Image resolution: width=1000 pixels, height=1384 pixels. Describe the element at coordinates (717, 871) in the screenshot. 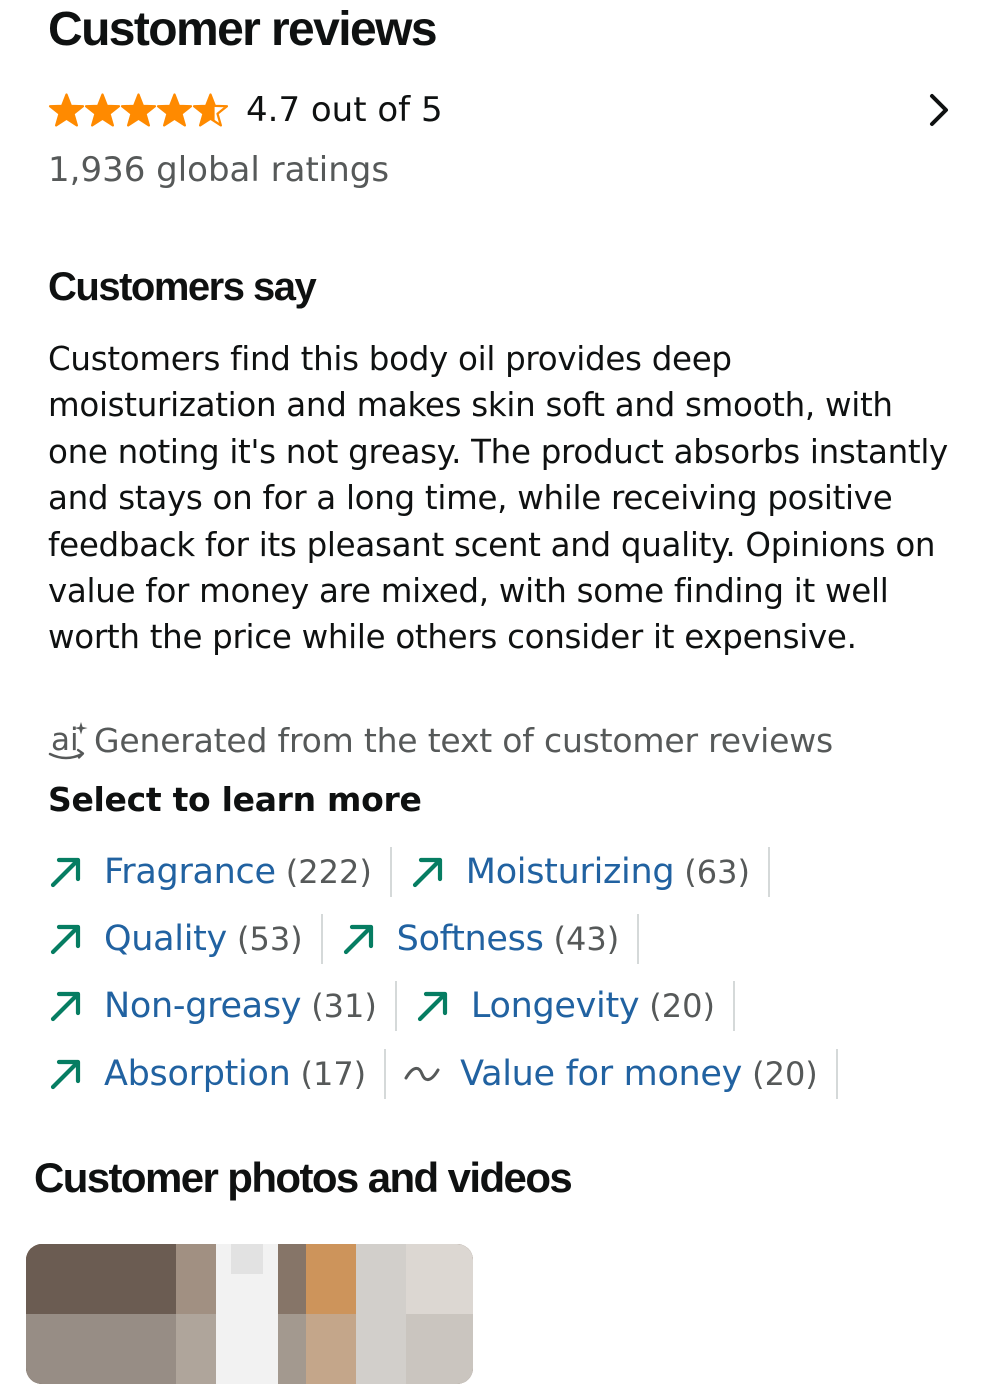

I see `aspect-count: (63)` at that location.